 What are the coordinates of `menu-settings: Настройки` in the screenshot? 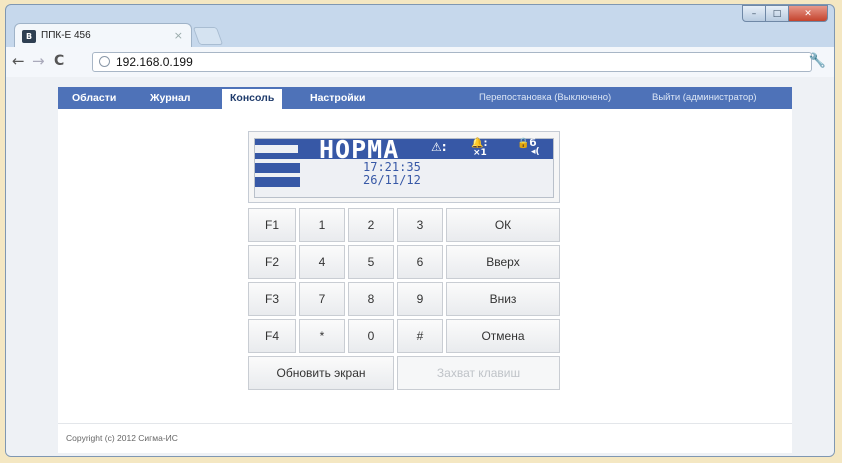 It's located at (337, 98).